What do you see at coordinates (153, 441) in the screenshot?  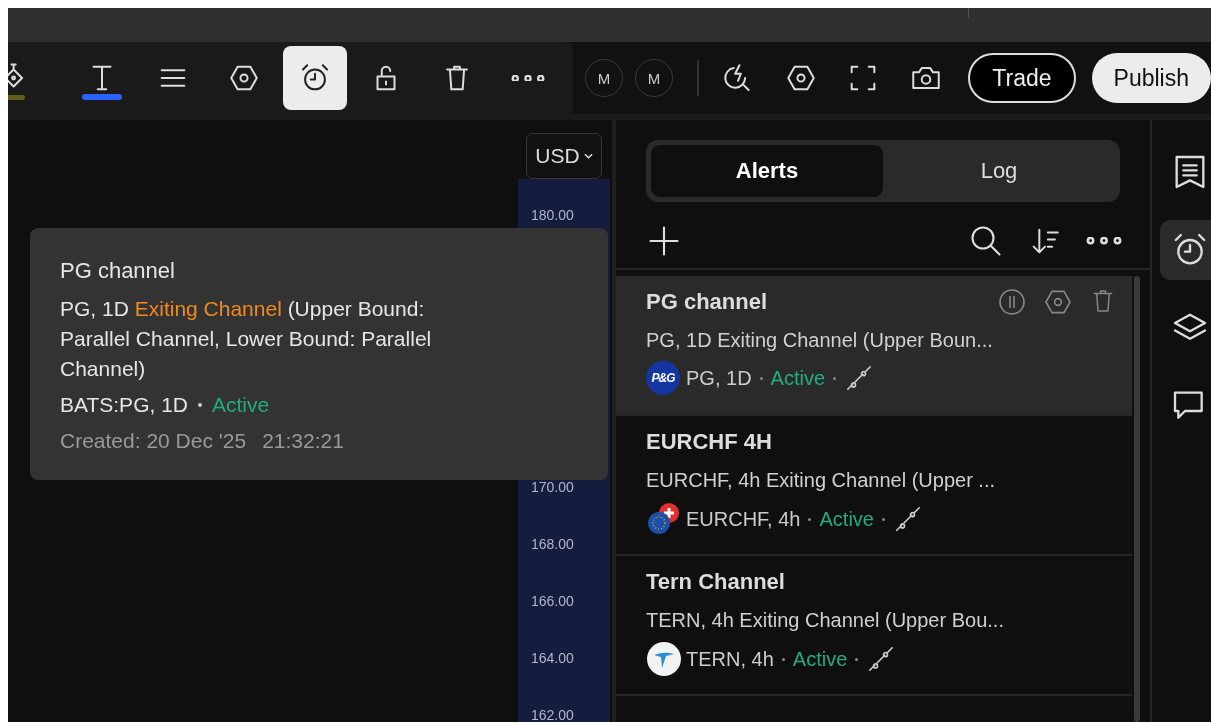 I see `tooltip-created-date: Created: 20 Dec '25` at bounding box center [153, 441].